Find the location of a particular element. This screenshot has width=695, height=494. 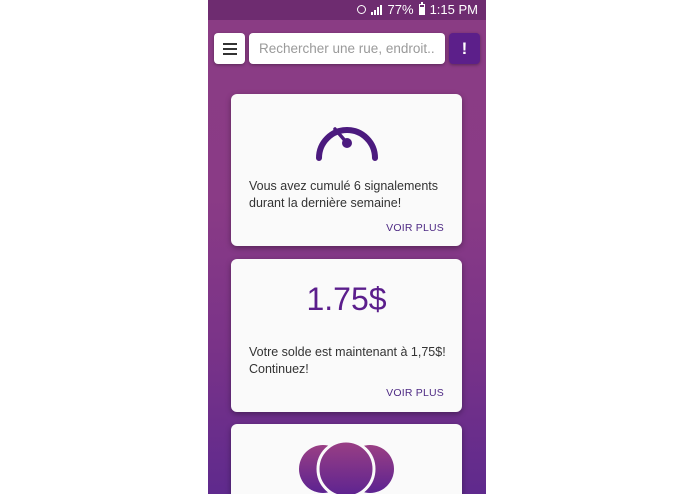

search-input is located at coordinates (347, 48).